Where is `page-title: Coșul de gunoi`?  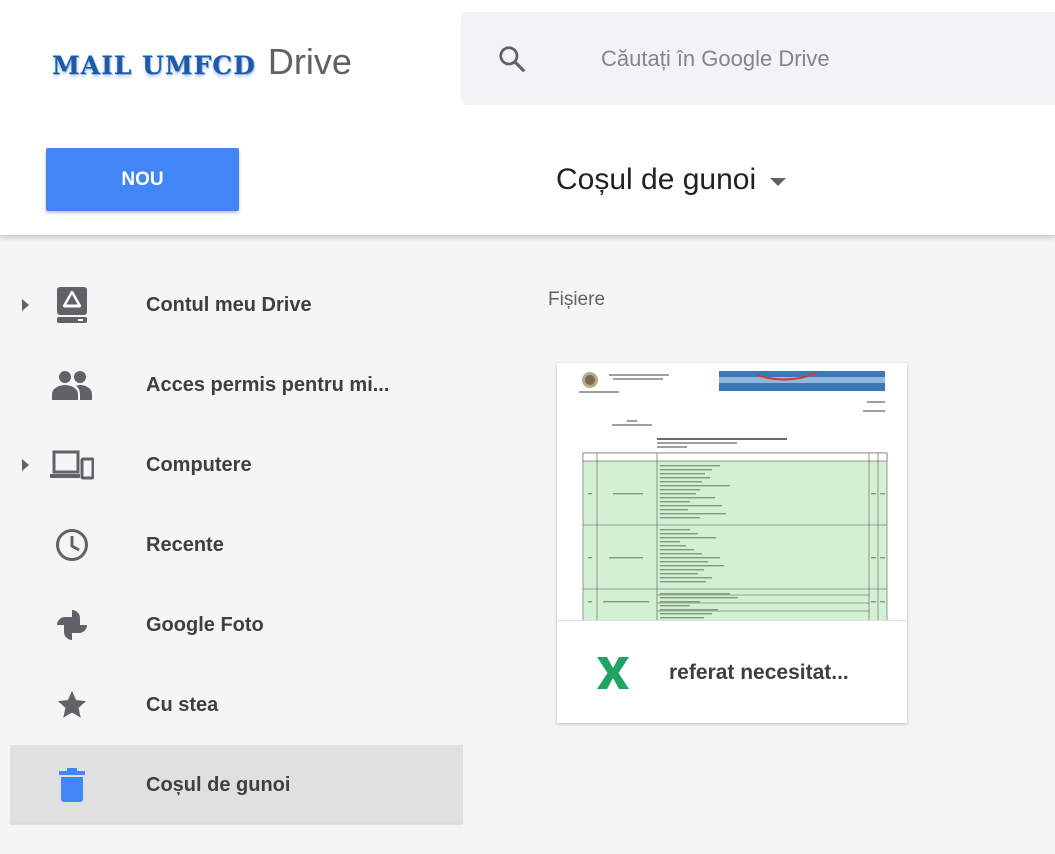 page-title: Coșul de gunoi is located at coordinates (656, 179).